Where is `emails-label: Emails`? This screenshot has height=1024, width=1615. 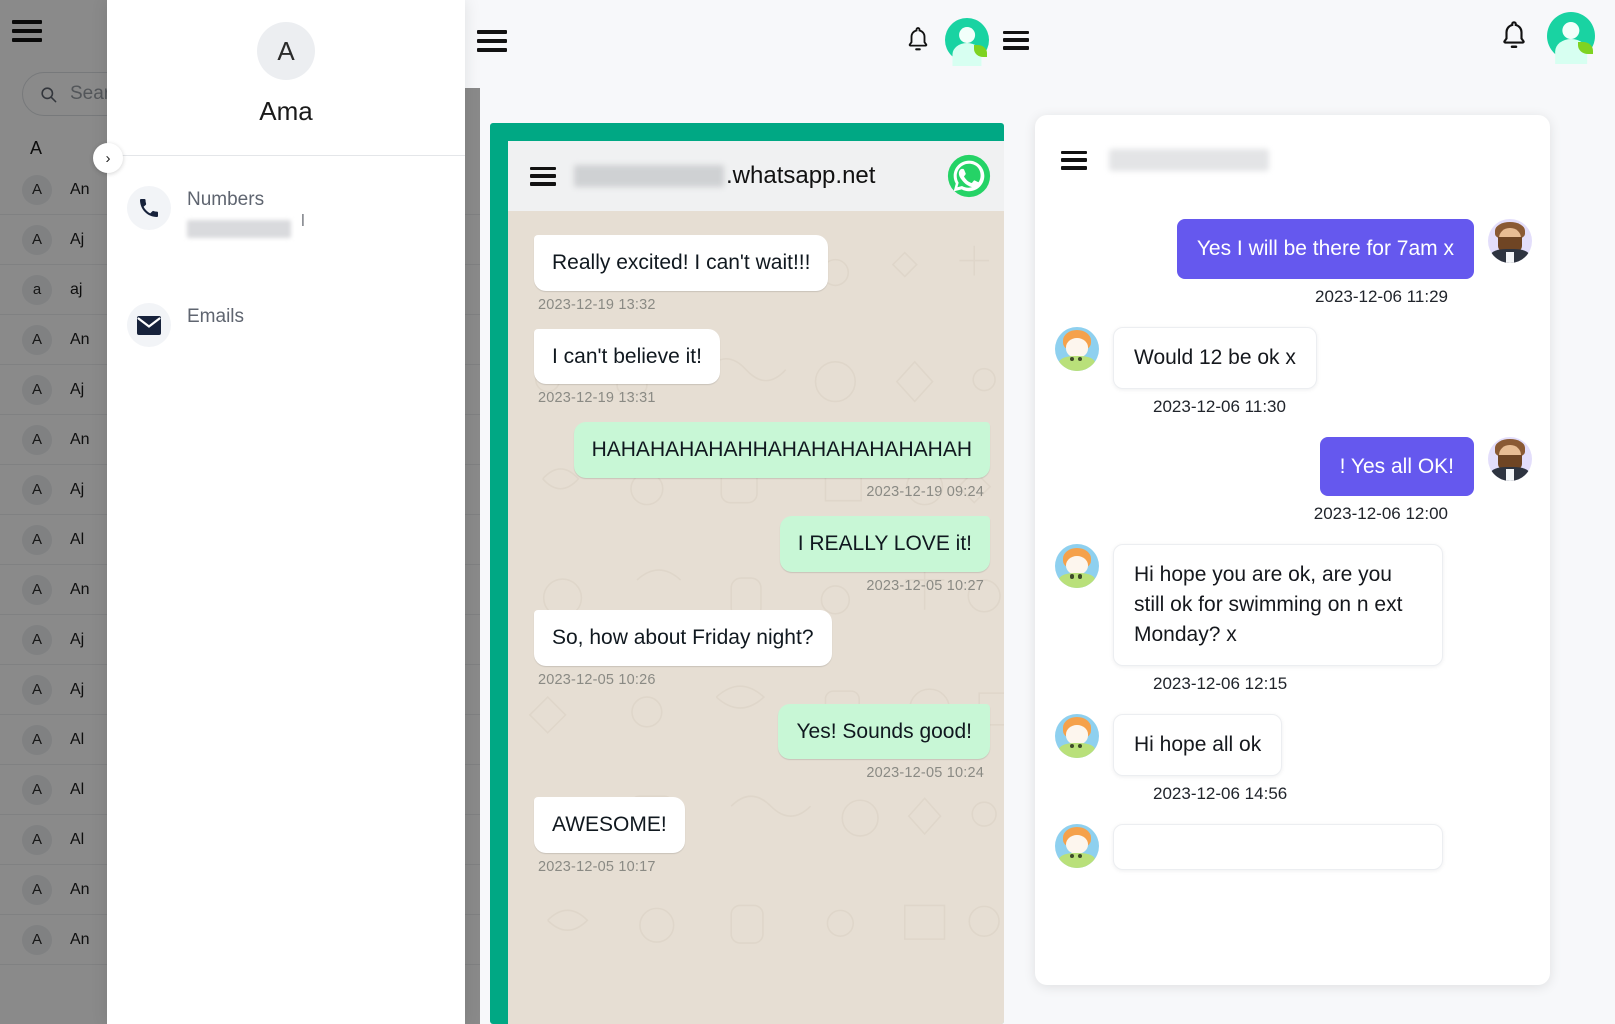
emails-label: Emails is located at coordinates (216, 316).